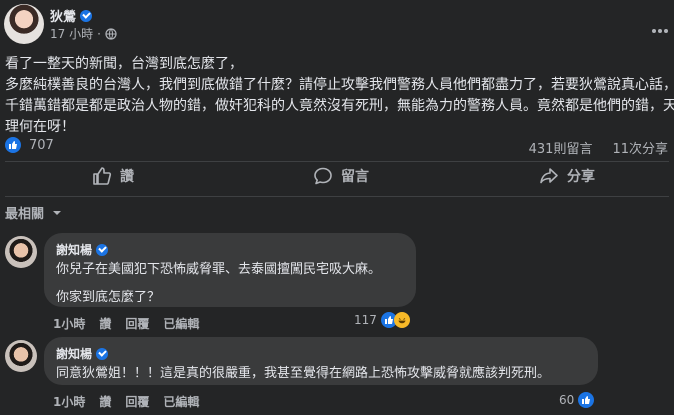  I want to click on globe-icon, so click(111, 33).